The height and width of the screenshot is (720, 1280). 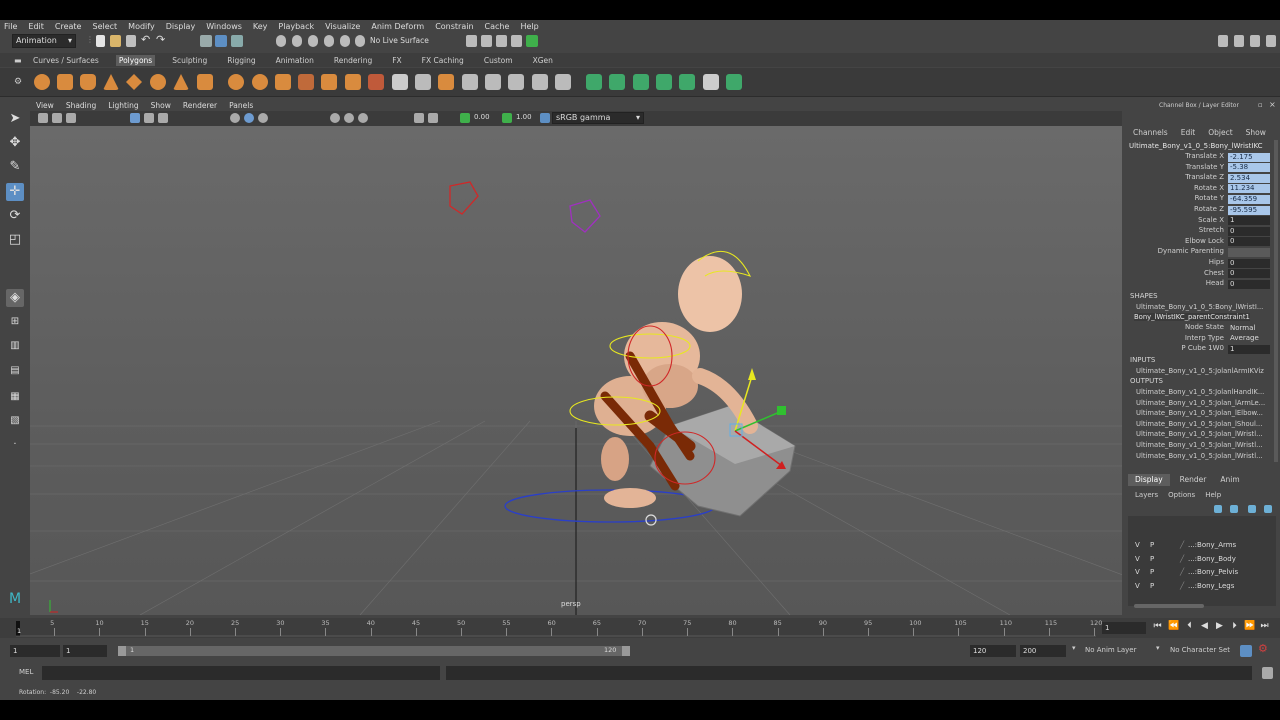 I want to click on channel-stretch: Stretch 0, so click(x=1197, y=231).